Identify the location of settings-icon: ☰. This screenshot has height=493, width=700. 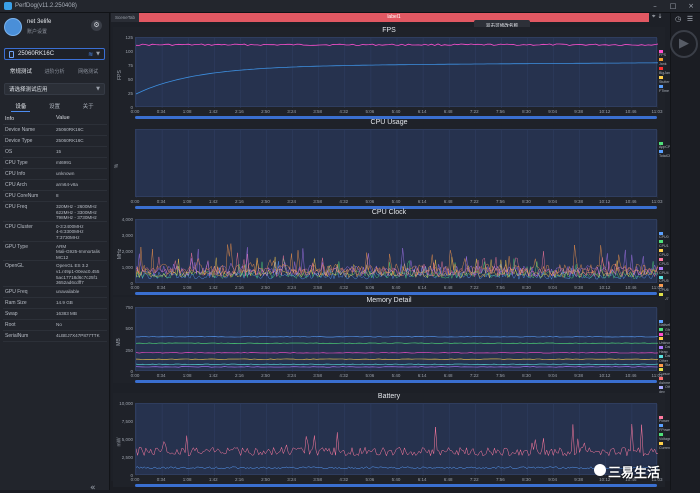
(690, 19).